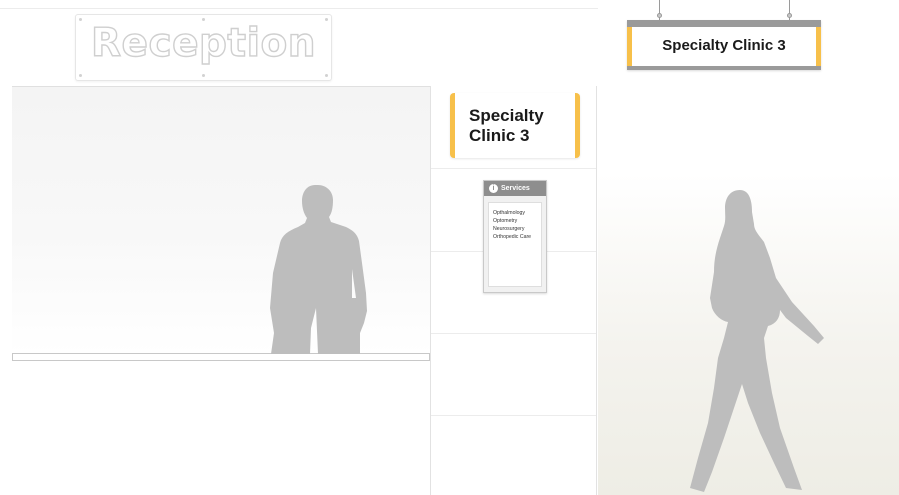 The width and height of the screenshot is (899, 495). What do you see at coordinates (724, 68) in the screenshot?
I see `hanging-sign-bottom-frame` at bounding box center [724, 68].